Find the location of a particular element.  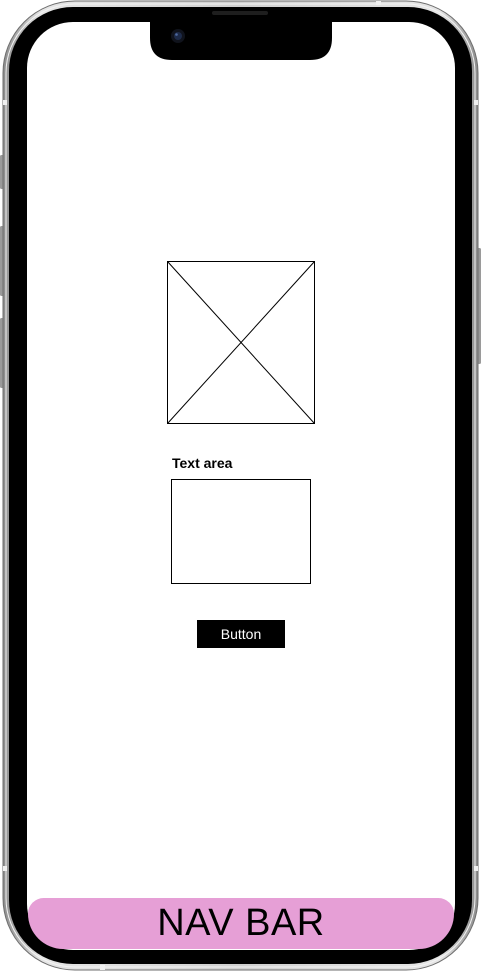

primary-button: Button is located at coordinates (241, 634).